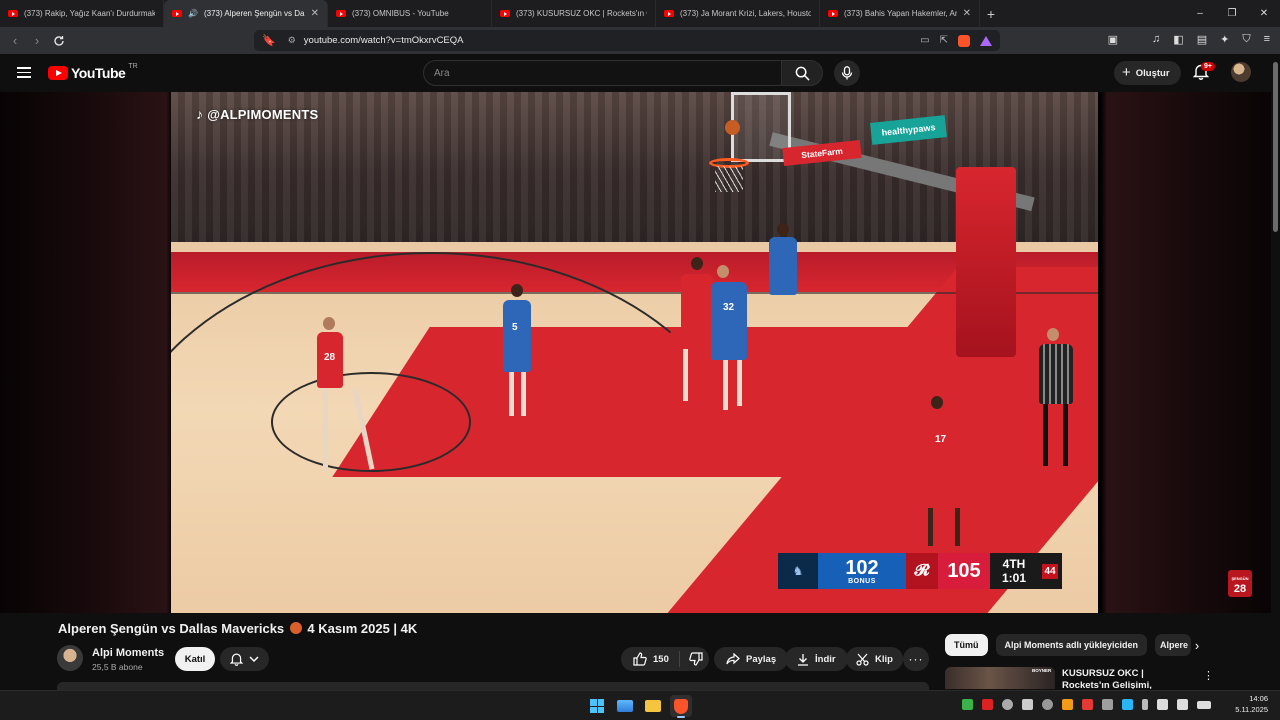  Describe the element at coordinates (1178, 39) in the screenshot. I see `sidebar-icon: ◧` at that location.